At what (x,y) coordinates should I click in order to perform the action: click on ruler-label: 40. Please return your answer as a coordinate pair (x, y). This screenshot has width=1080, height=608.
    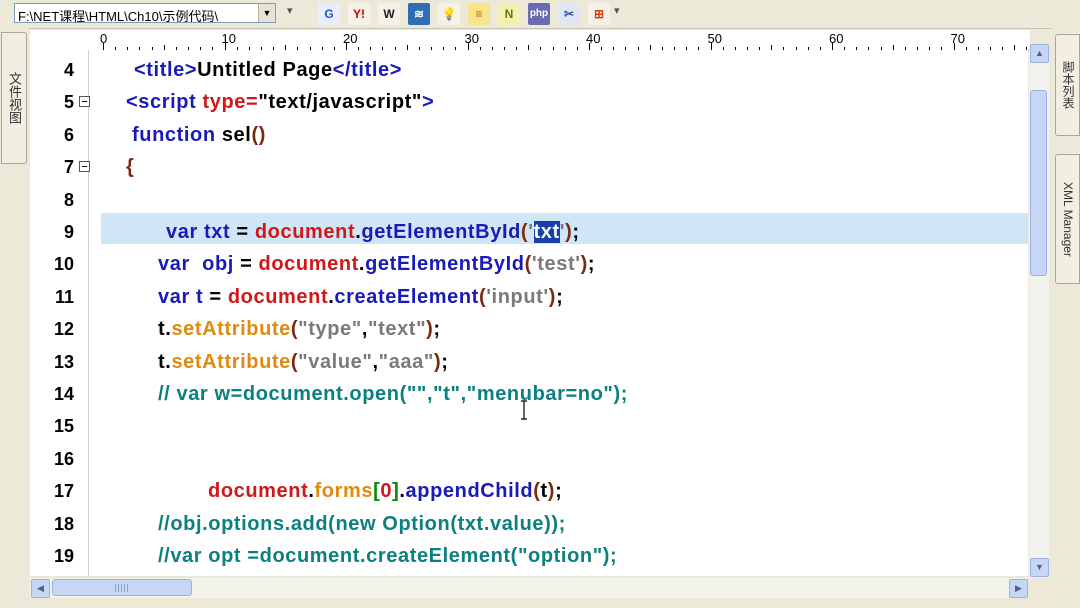
    Looking at the image, I should click on (593, 38).